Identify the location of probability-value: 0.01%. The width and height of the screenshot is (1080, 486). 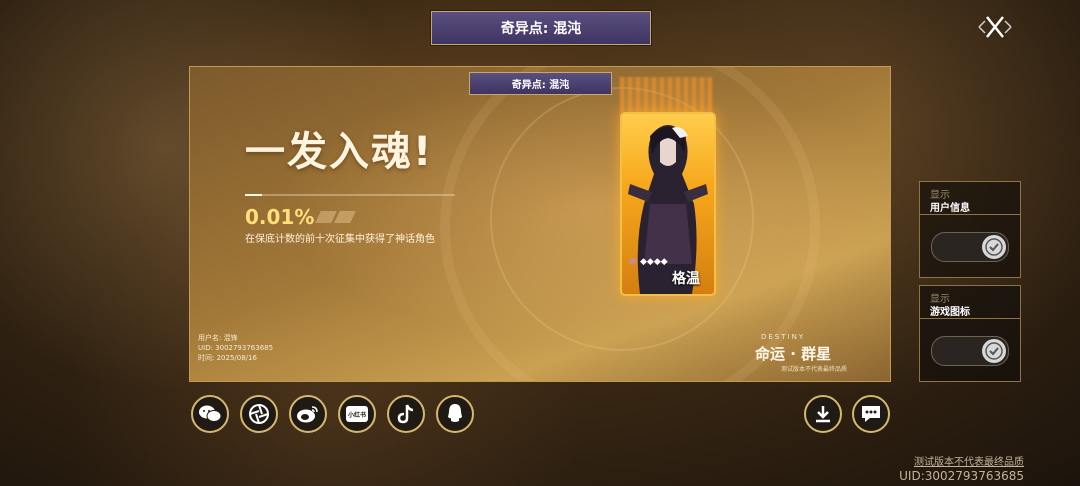
(280, 217).